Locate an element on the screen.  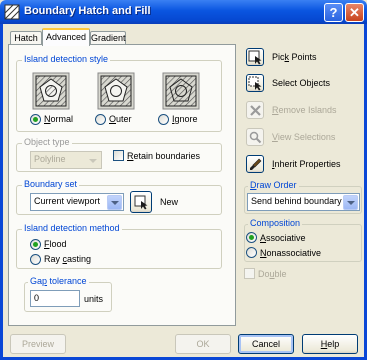
flood-label: Flood is located at coordinates (55, 244).